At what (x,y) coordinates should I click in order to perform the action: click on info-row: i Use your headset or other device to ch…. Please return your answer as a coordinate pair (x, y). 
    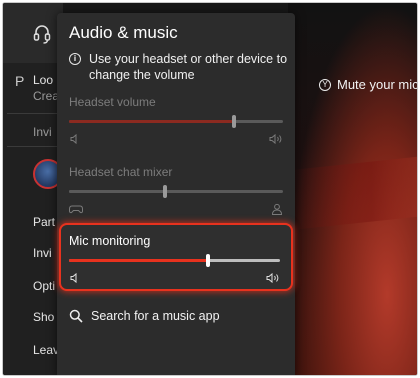
    Looking at the image, I should click on (179, 67).